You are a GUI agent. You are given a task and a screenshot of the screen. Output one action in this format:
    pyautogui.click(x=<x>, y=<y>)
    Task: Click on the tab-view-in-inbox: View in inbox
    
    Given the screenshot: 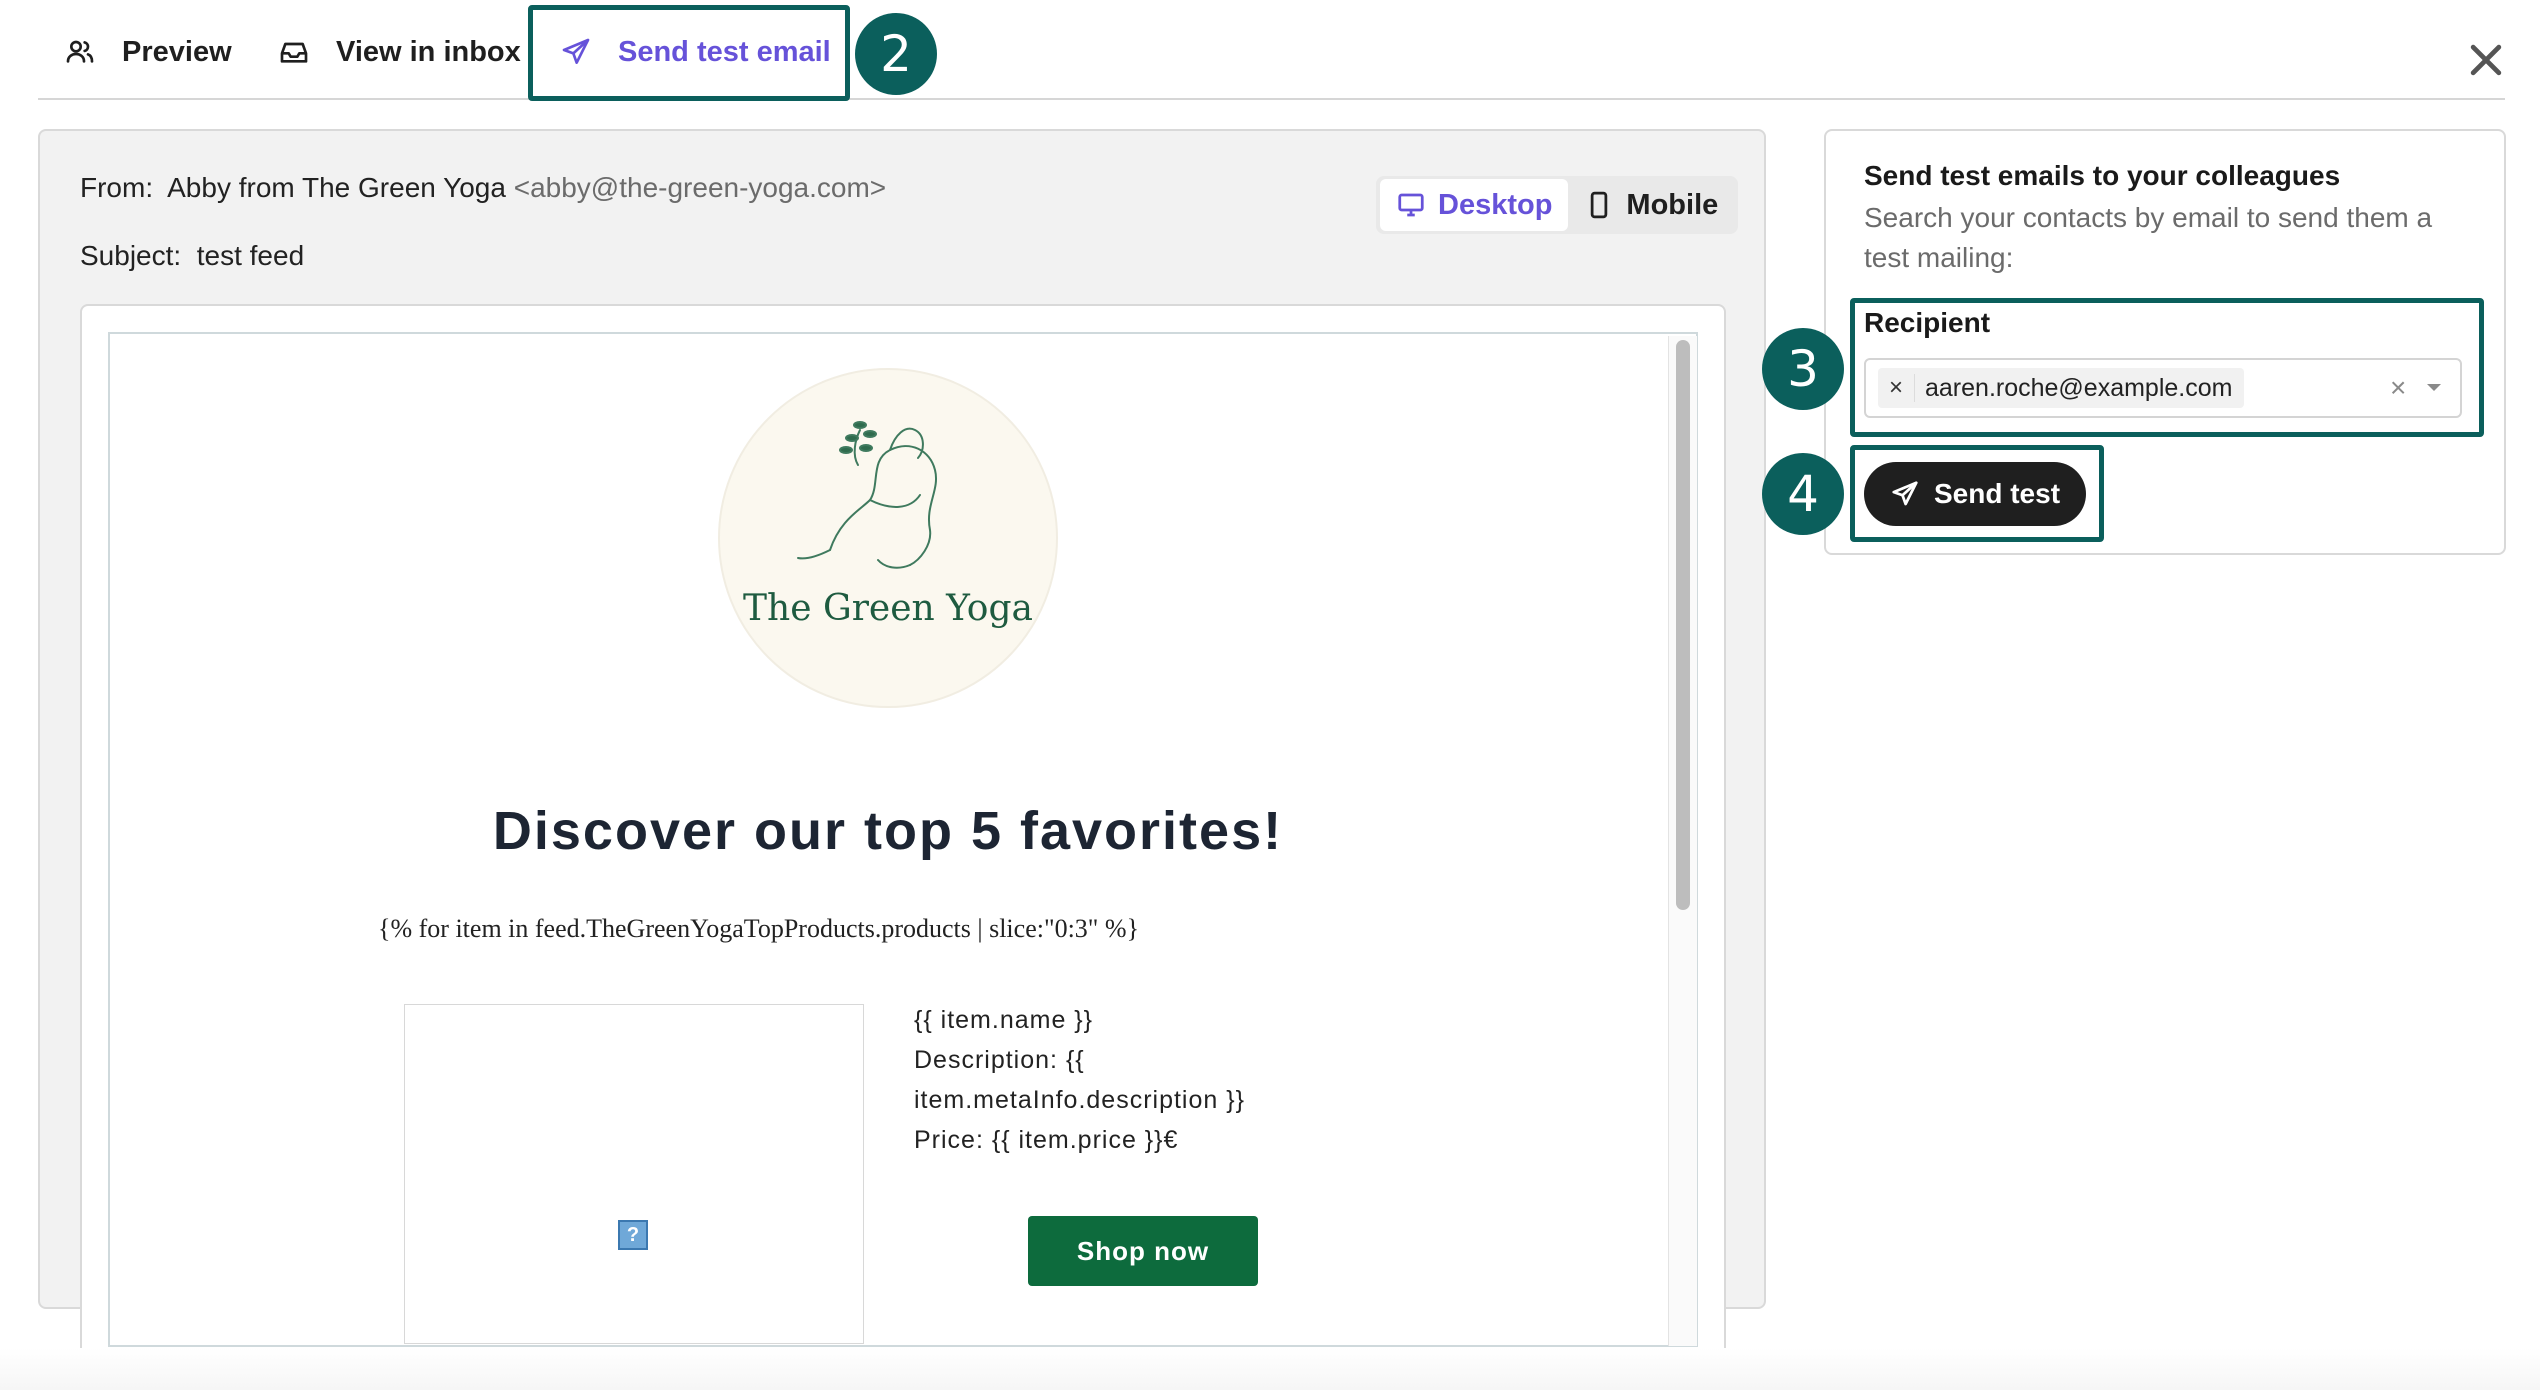 What is the action you would take?
    pyautogui.click(x=399, y=52)
    